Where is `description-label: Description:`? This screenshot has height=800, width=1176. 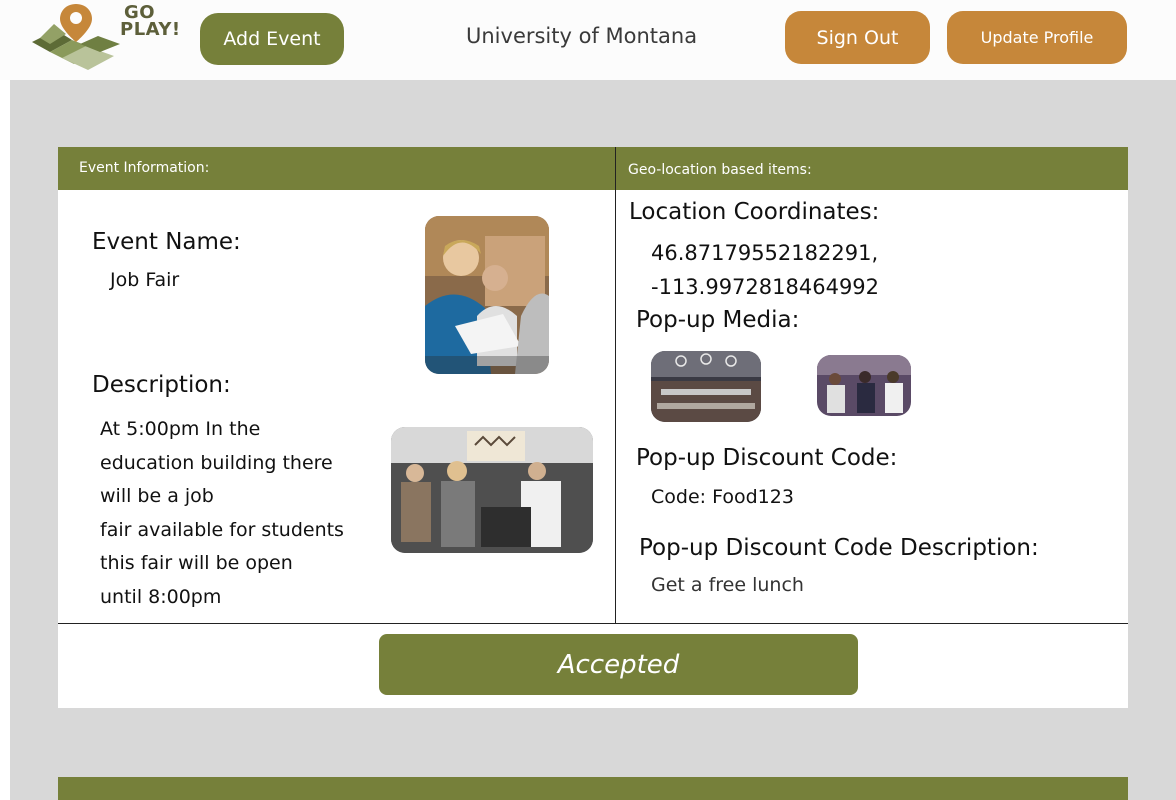
description-label: Description: is located at coordinates (161, 385).